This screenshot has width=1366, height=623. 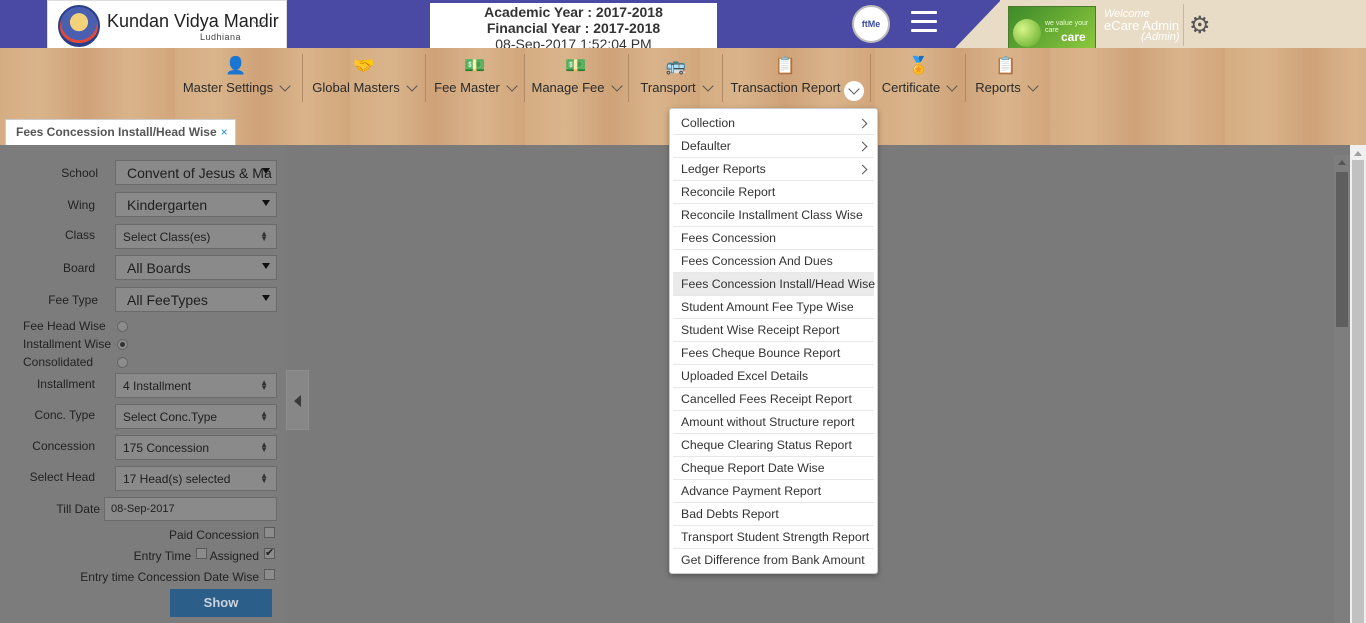 I want to click on menu-item-student-amount-fee-type-wise: Student Amount Fee Type Wise, so click(x=773, y=307).